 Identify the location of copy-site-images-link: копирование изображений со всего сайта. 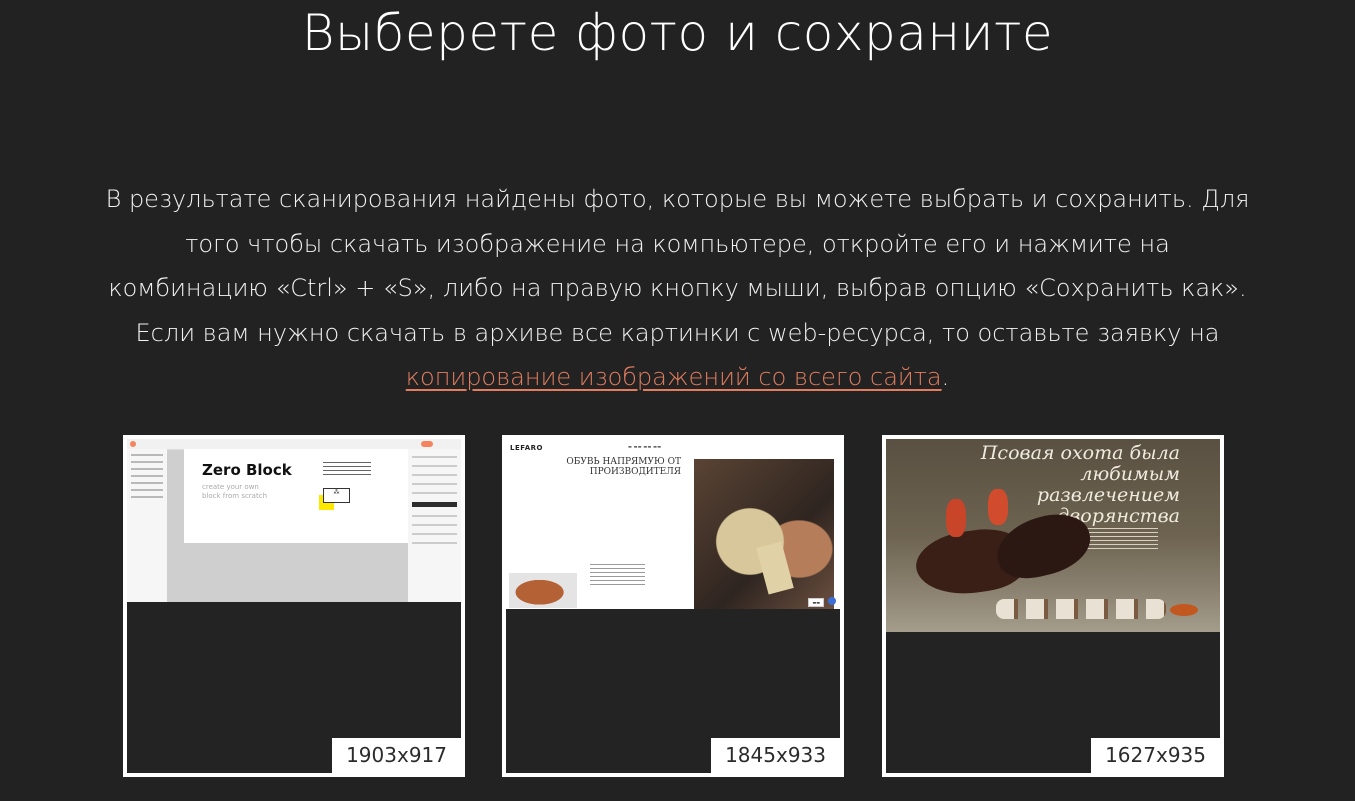
(674, 377).